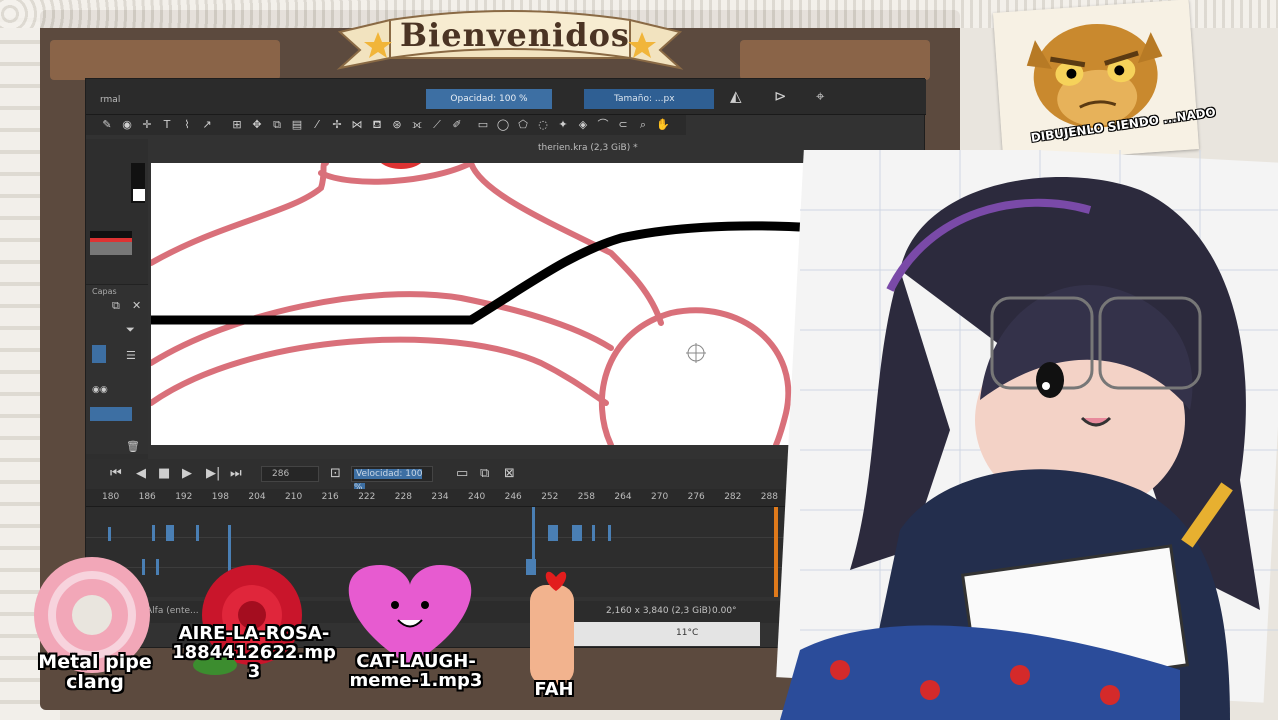 The height and width of the screenshot is (720, 1278). Describe the element at coordinates (337, 125) in the screenshot. I see `assistant-tool-icon: ✢` at that location.